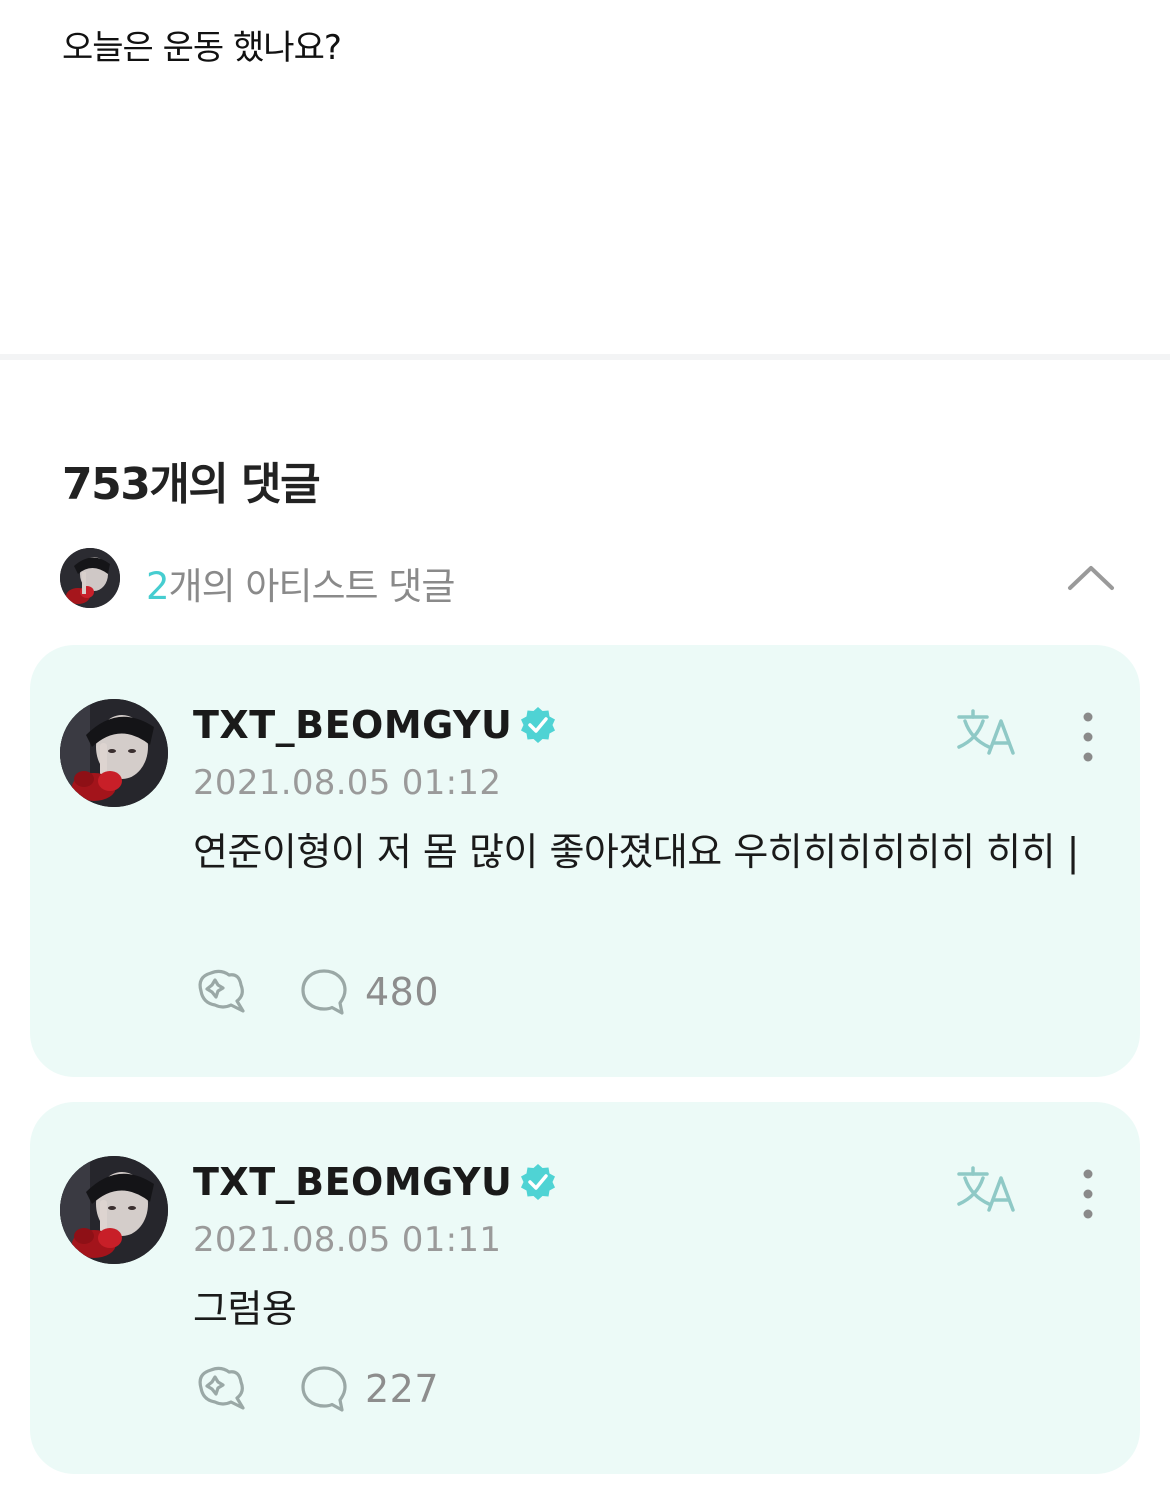 The width and height of the screenshot is (1170, 1500). I want to click on artist-comments-toggle: 2개의 아티스트 댓글, so click(590, 579).